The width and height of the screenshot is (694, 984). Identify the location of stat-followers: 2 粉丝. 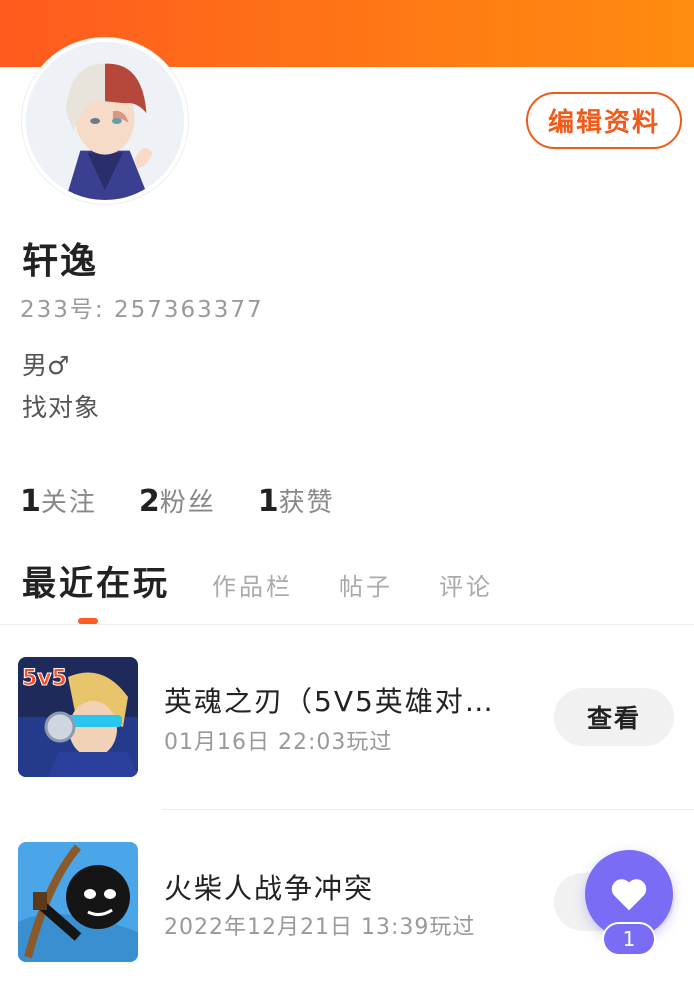
(177, 500).